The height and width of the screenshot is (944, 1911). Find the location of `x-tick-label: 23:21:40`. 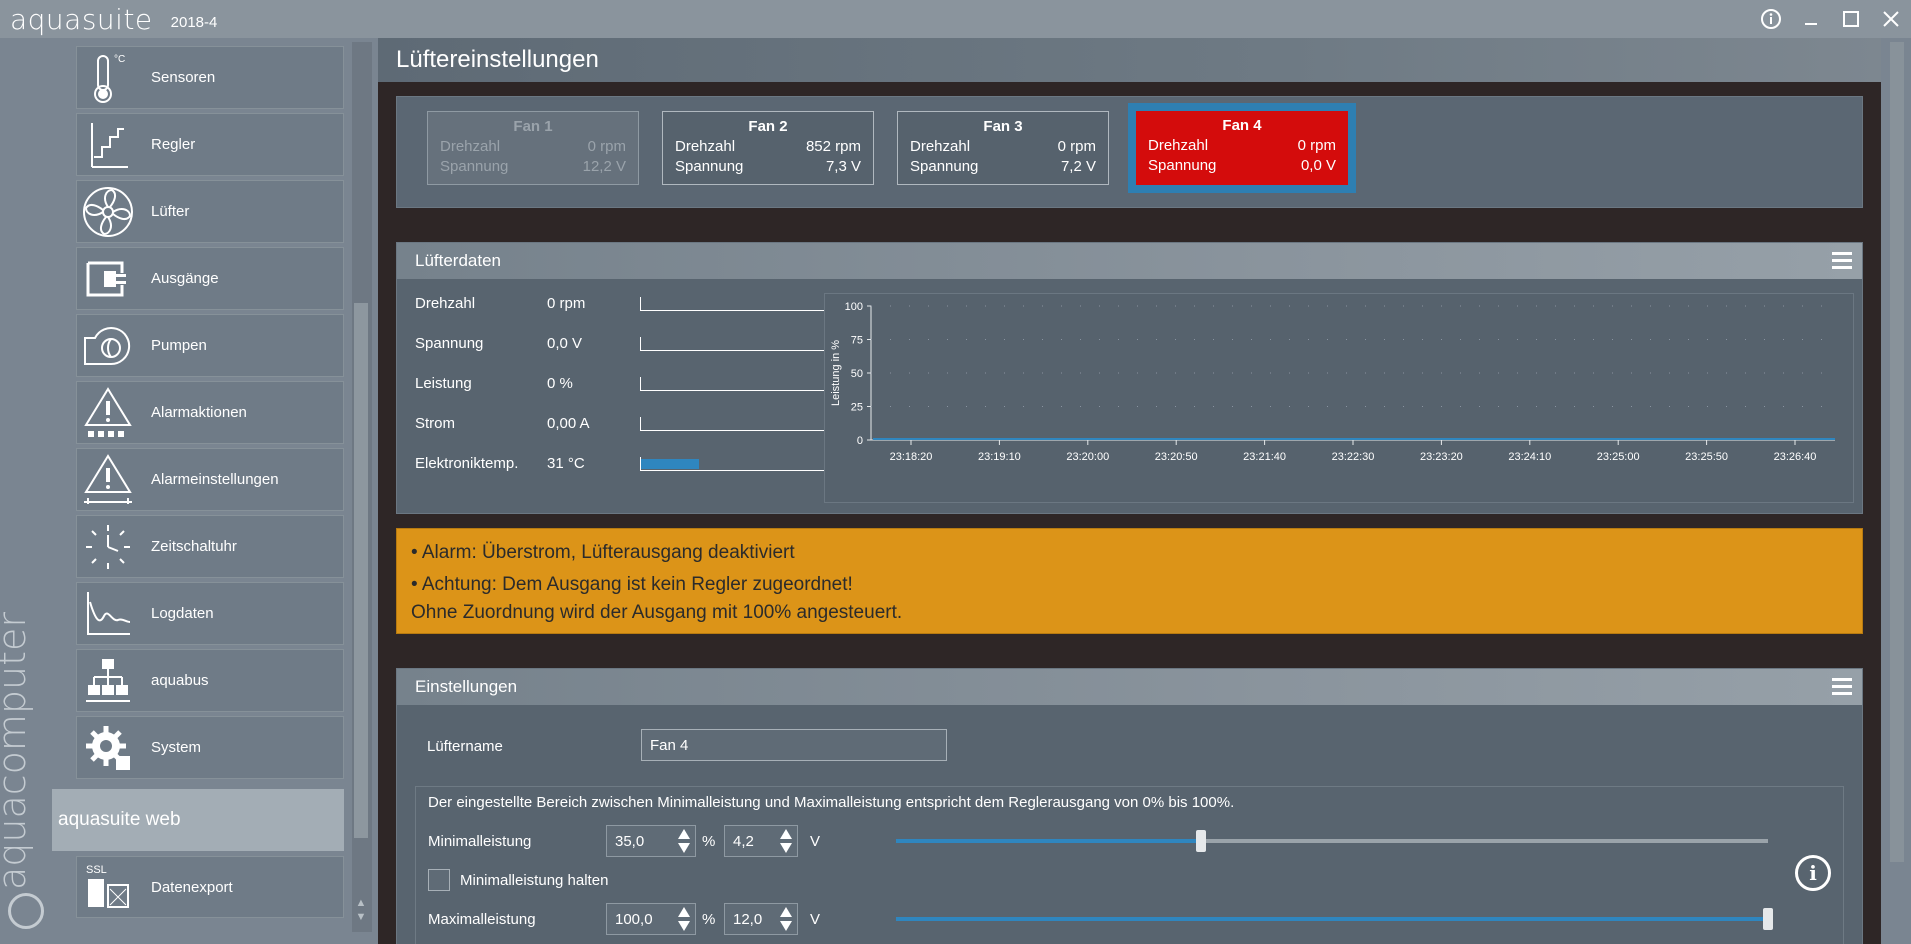

x-tick-label: 23:21:40 is located at coordinates (1264, 457).